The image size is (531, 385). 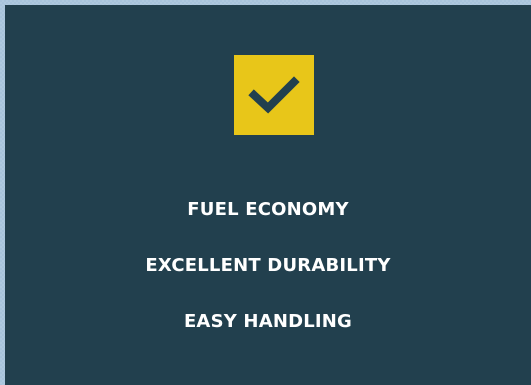 I want to click on check-badge, so click(x=274, y=95).